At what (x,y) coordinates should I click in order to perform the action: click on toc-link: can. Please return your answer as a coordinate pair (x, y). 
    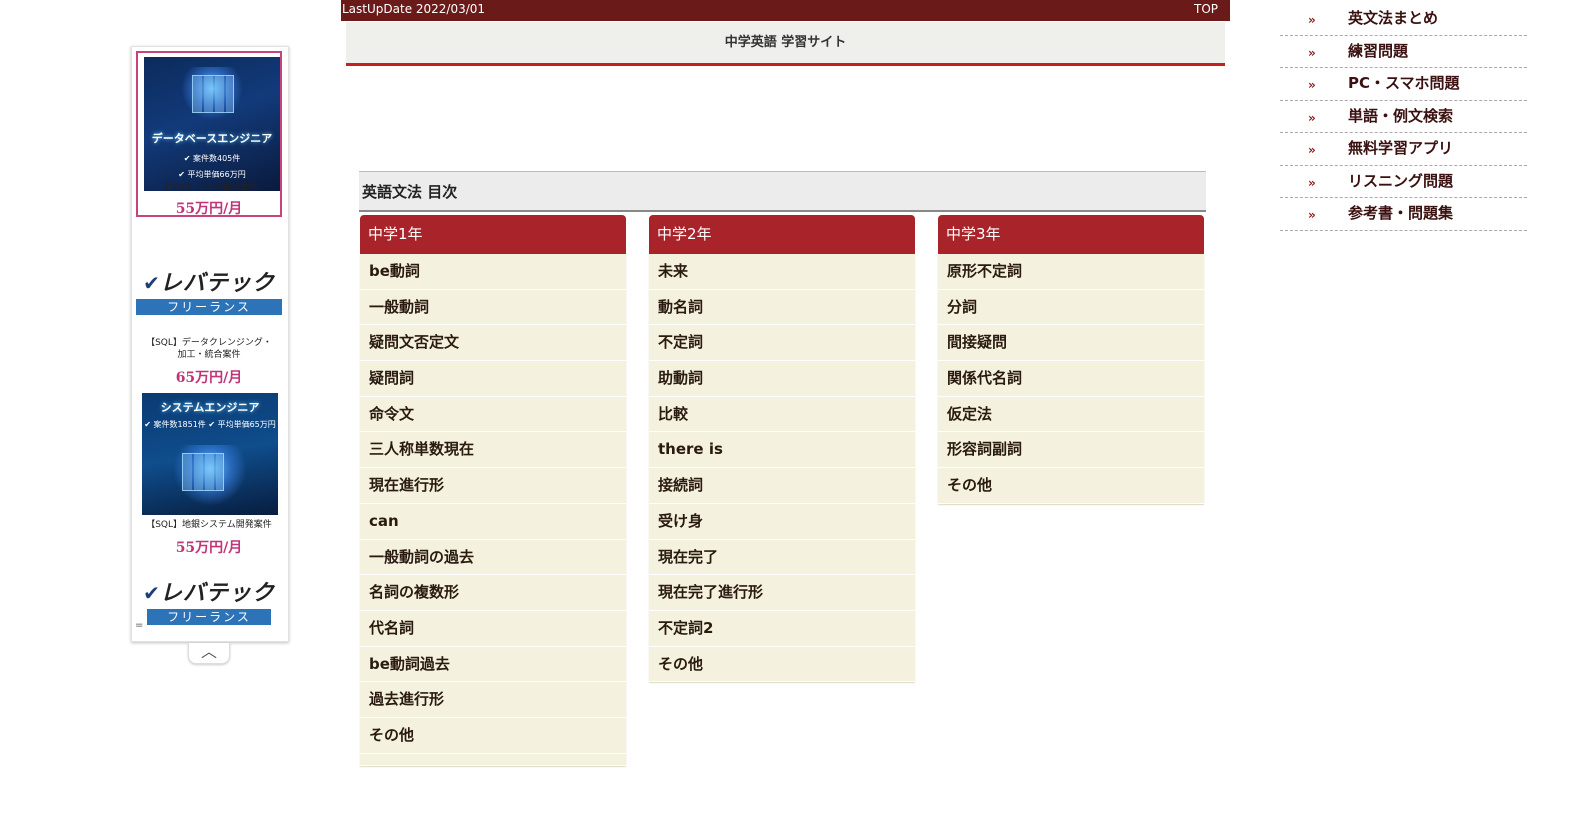
    Looking at the image, I should click on (493, 521).